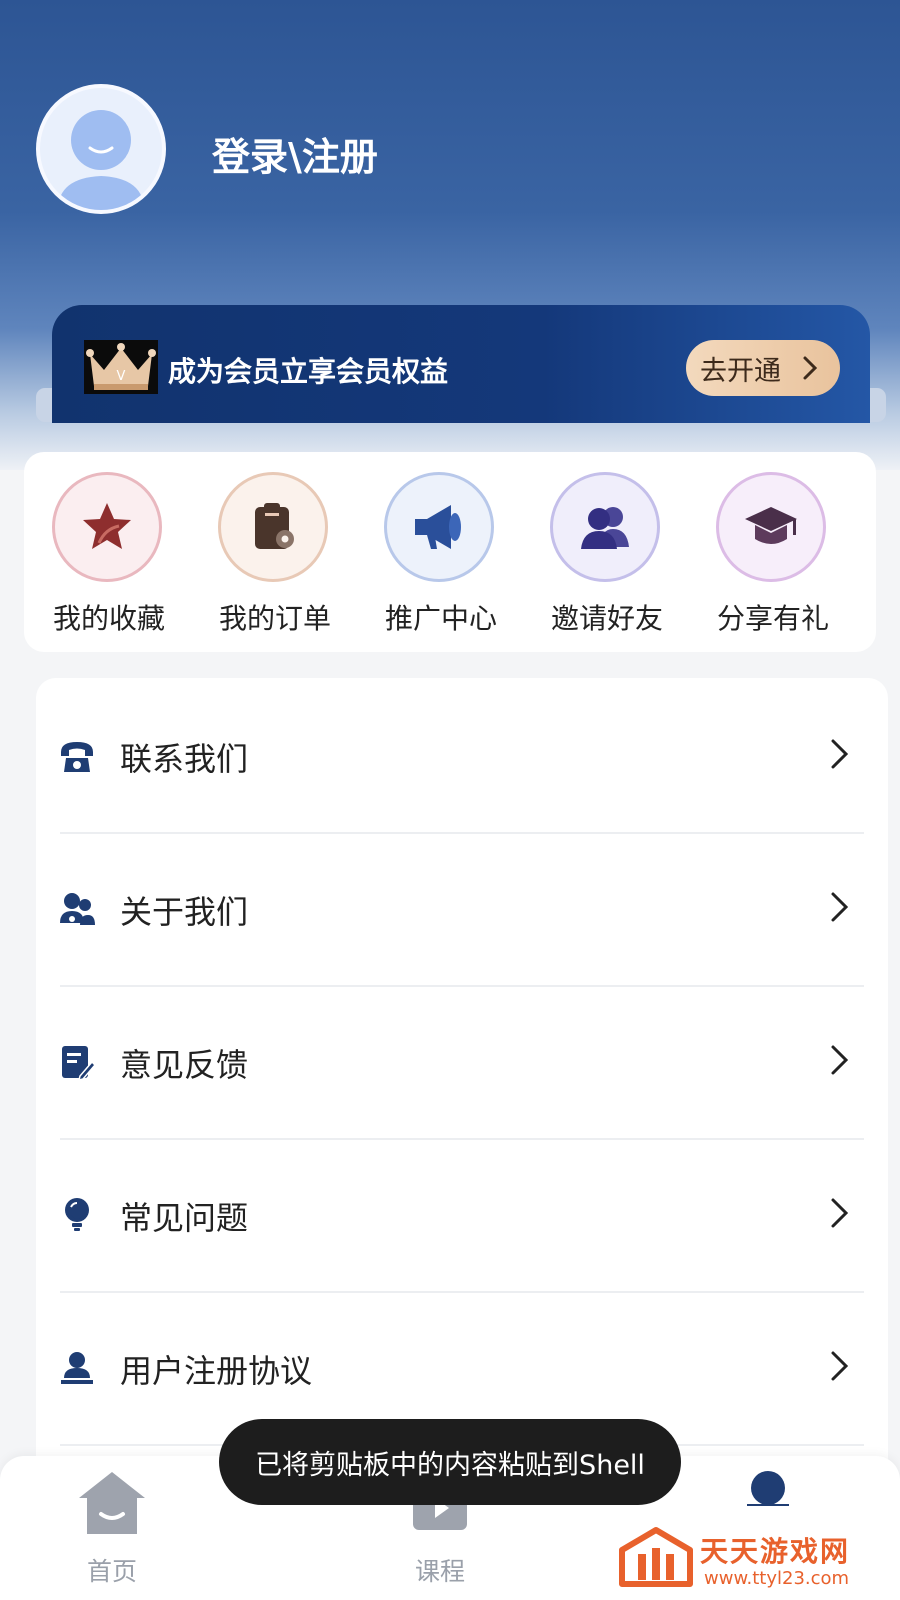  I want to click on clipboard-order-icon, so click(274, 526).